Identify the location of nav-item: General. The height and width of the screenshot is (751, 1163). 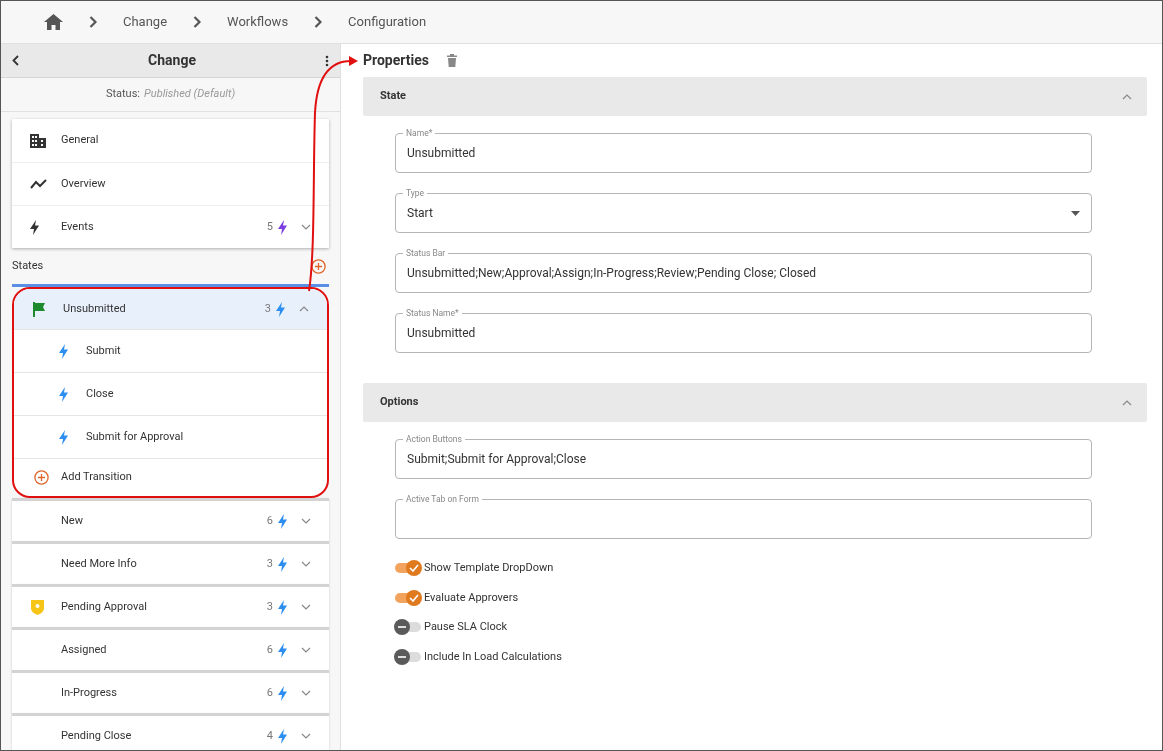
(170, 140).